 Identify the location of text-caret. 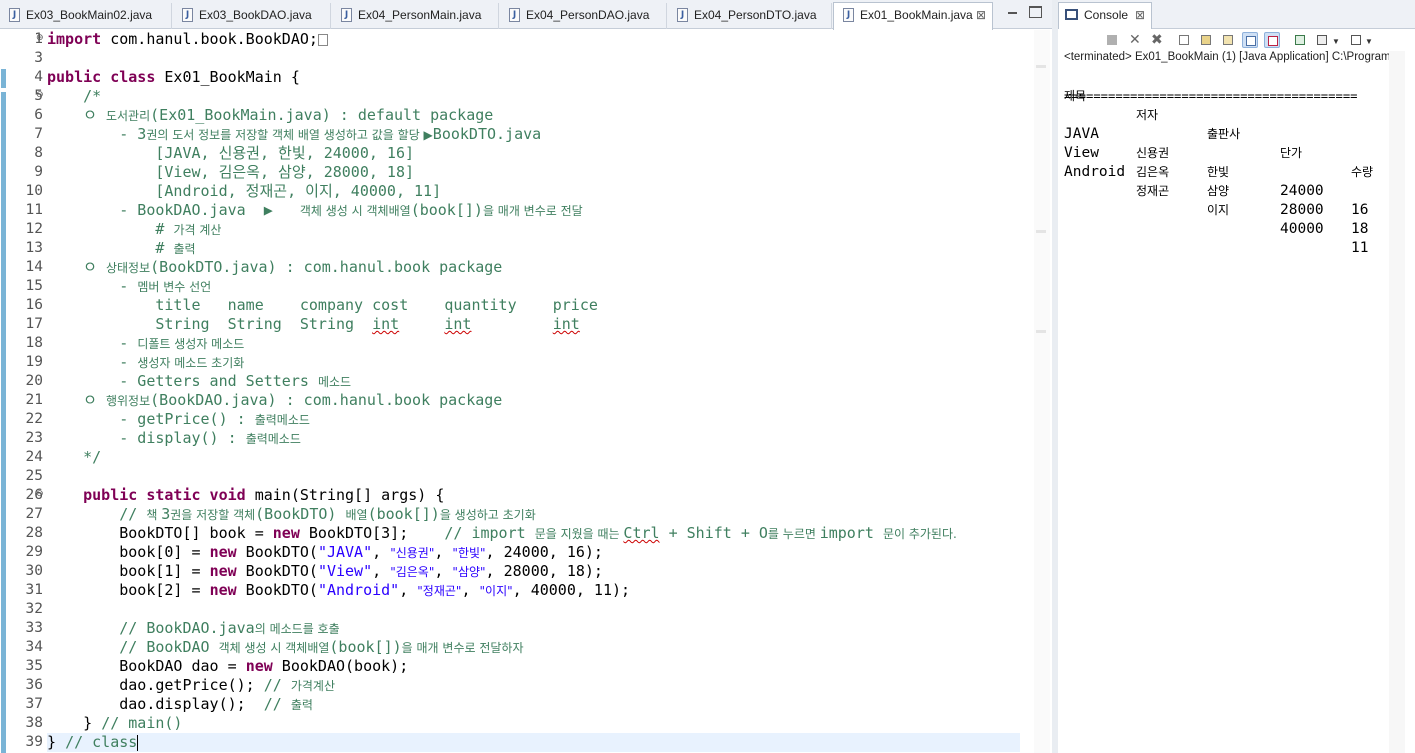
(138, 742).